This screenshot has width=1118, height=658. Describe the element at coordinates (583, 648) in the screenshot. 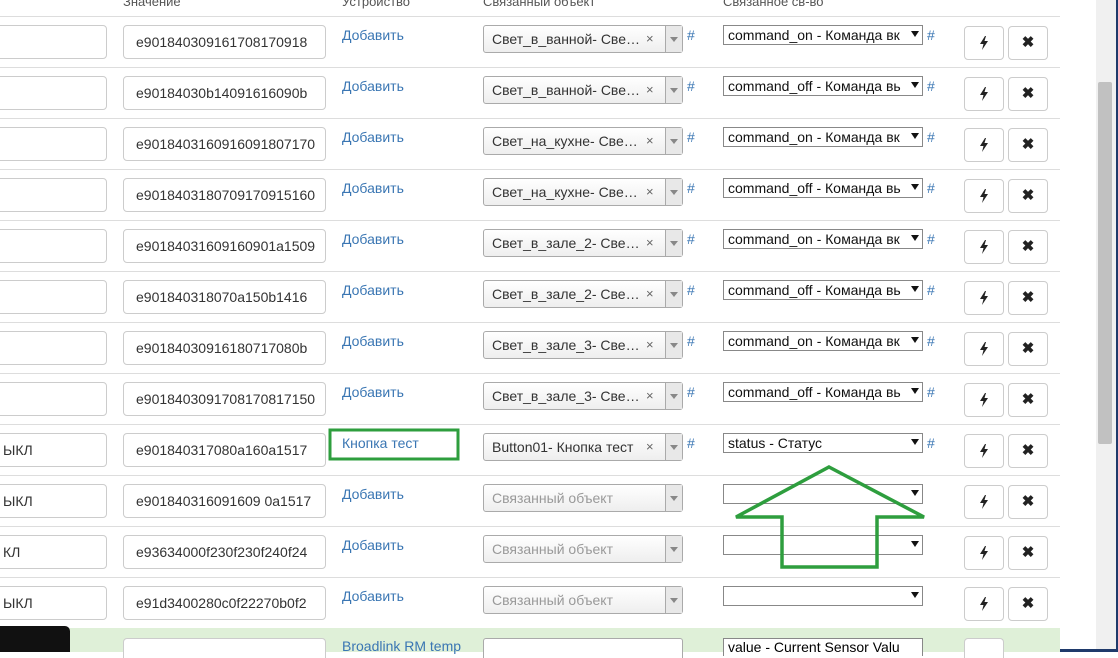

I see `linked-object-select-partial` at that location.